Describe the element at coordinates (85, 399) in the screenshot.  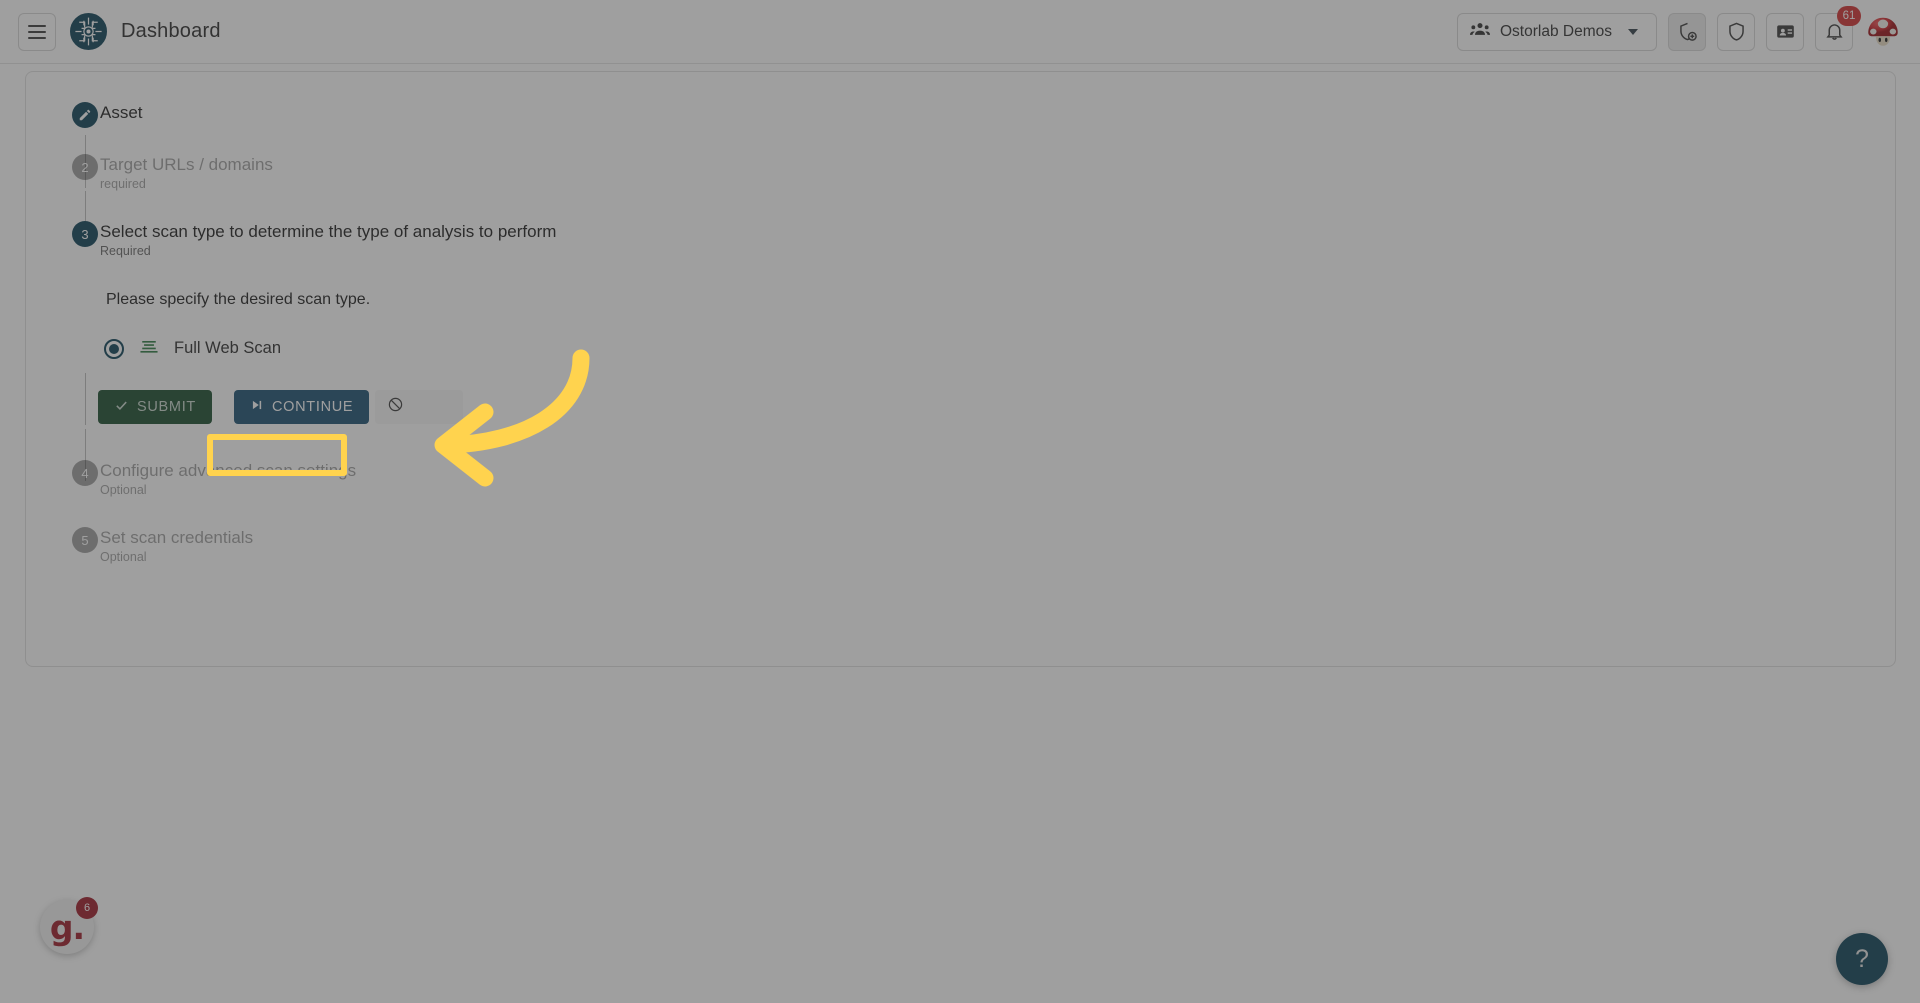
I see `step-connector` at that location.